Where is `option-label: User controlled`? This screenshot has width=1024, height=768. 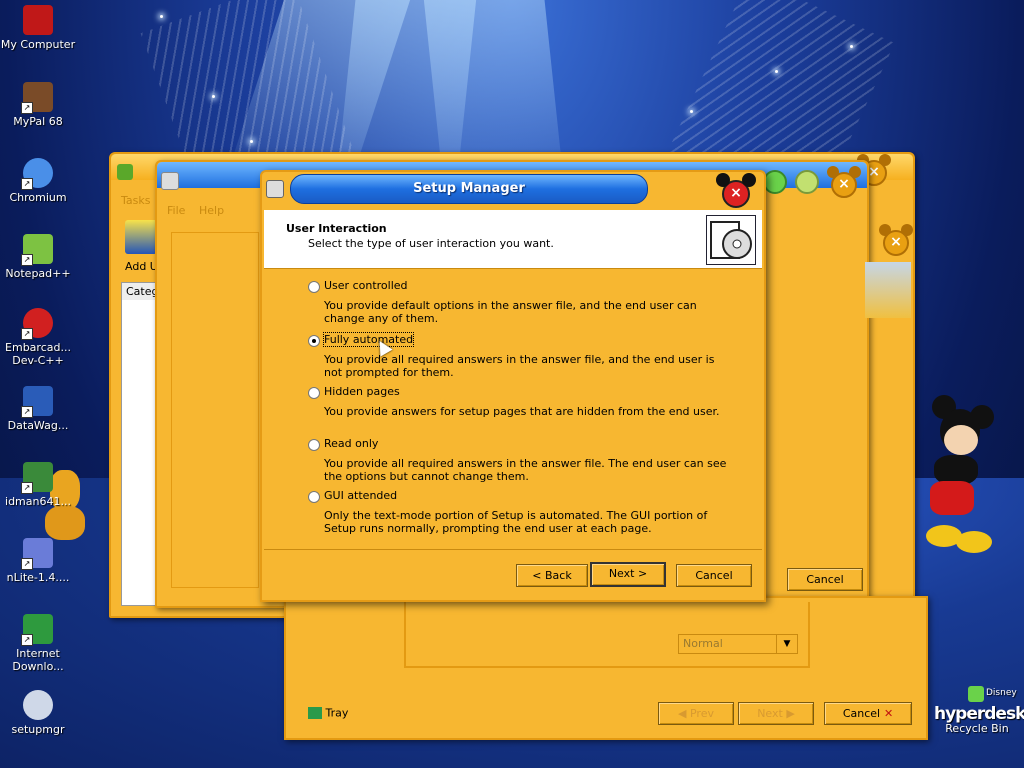
option-label: User controlled is located at coordinates (366, 285).